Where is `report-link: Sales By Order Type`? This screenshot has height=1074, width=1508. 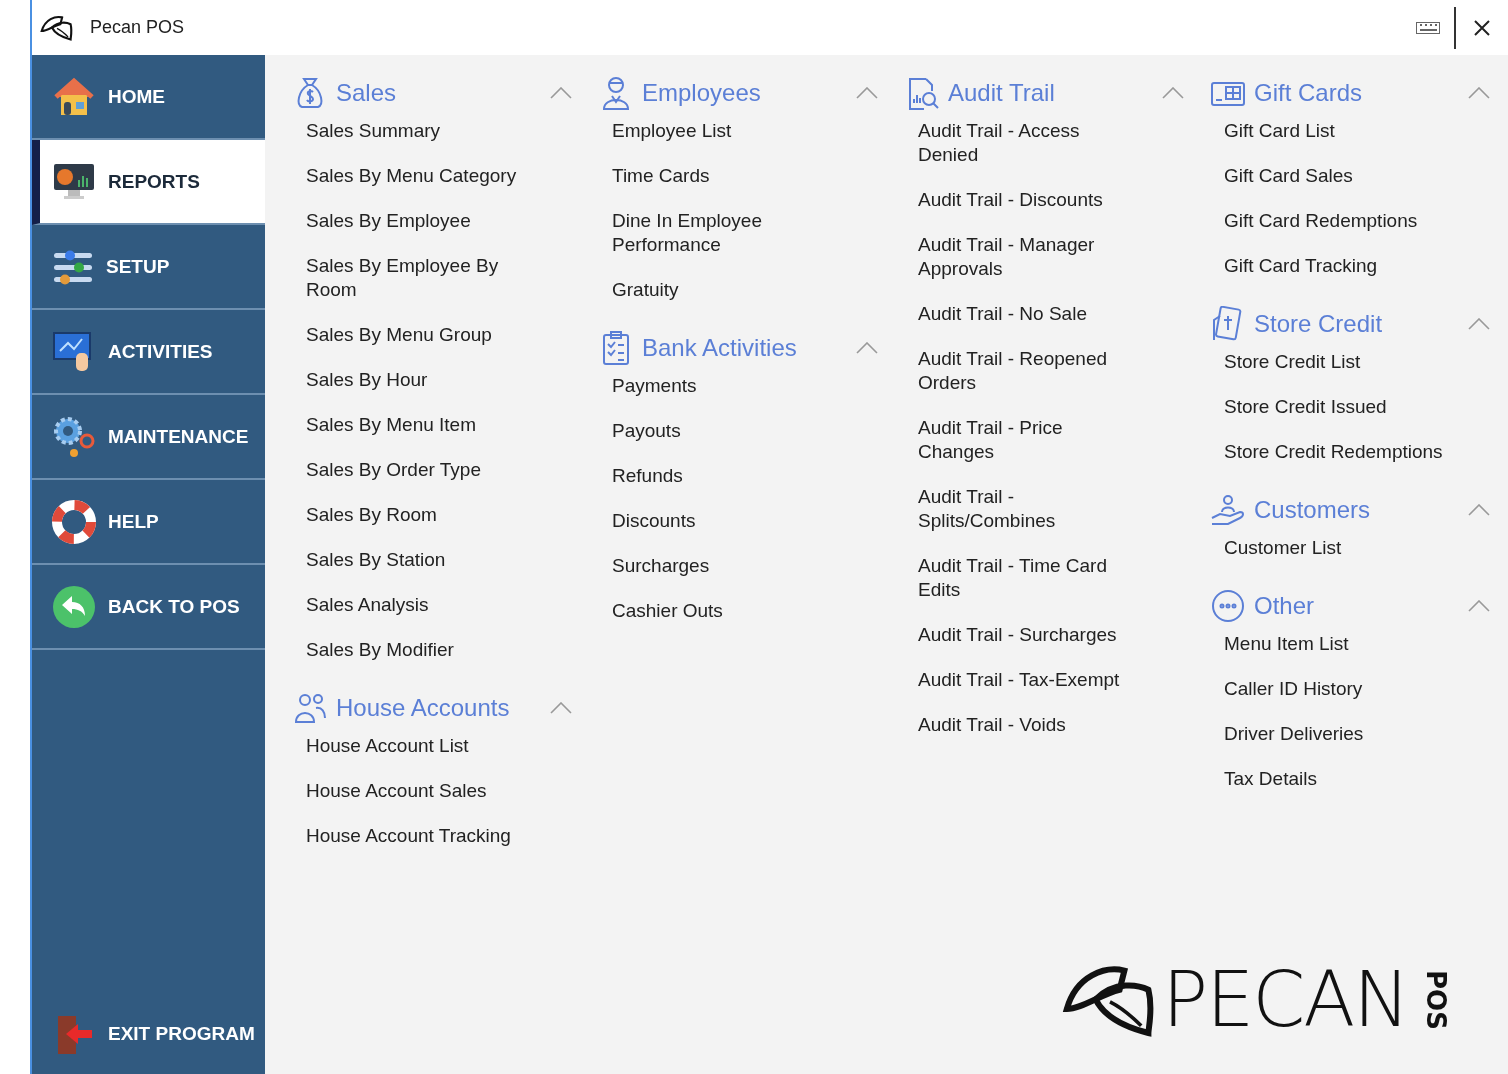
report-link: Sales By Order Type is located at coordinates (417, 470).